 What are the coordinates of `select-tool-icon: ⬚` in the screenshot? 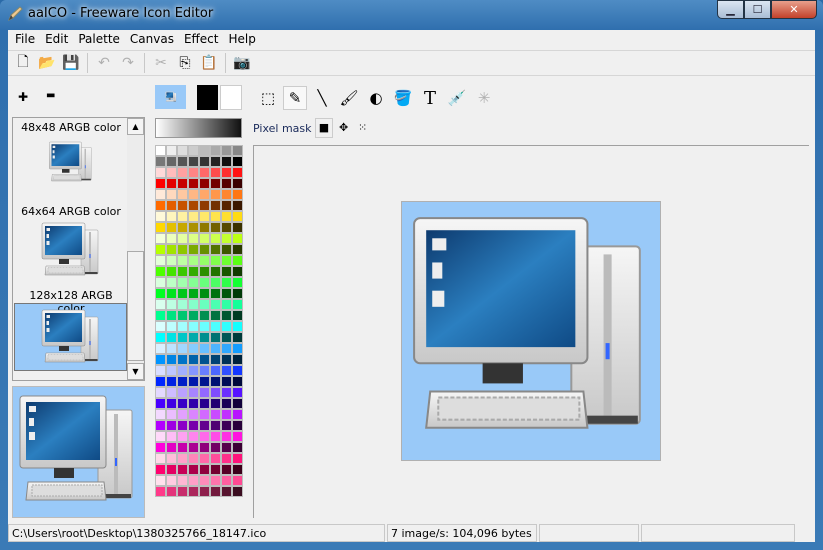 It's located at (268, 98).